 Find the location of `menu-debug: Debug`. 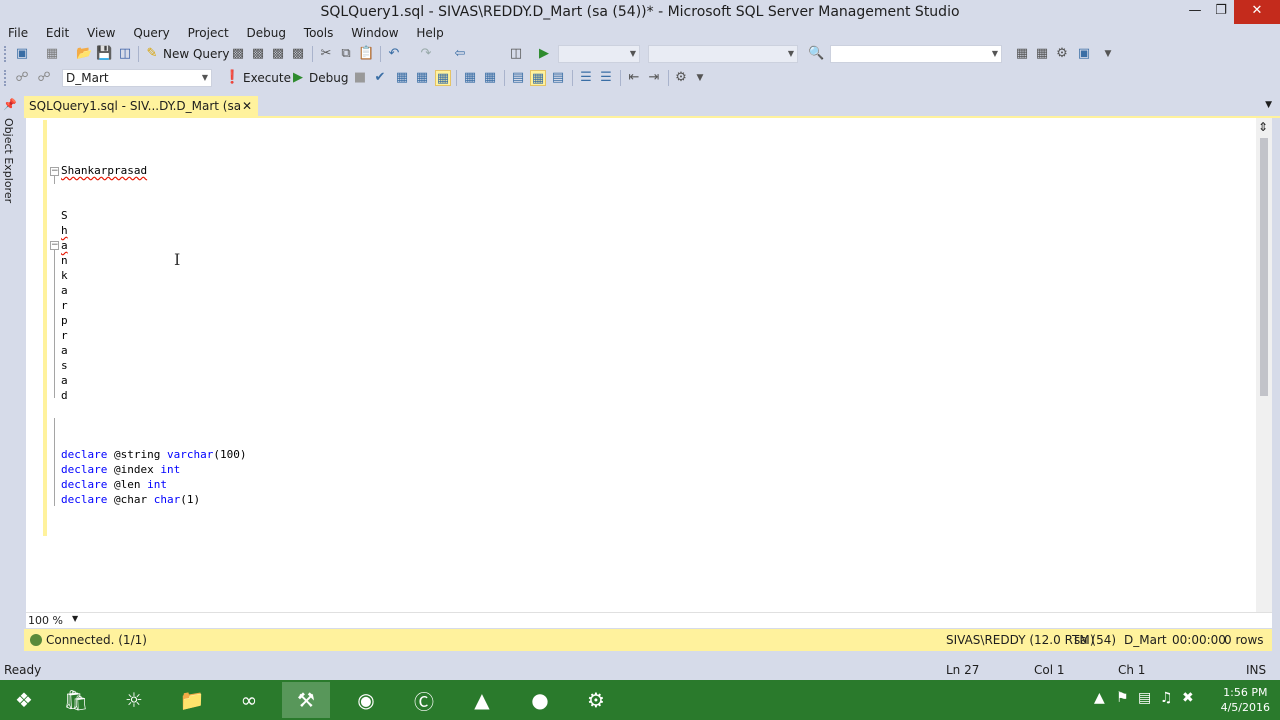

menu-debug: Debug is located at coordinates (265, 33).